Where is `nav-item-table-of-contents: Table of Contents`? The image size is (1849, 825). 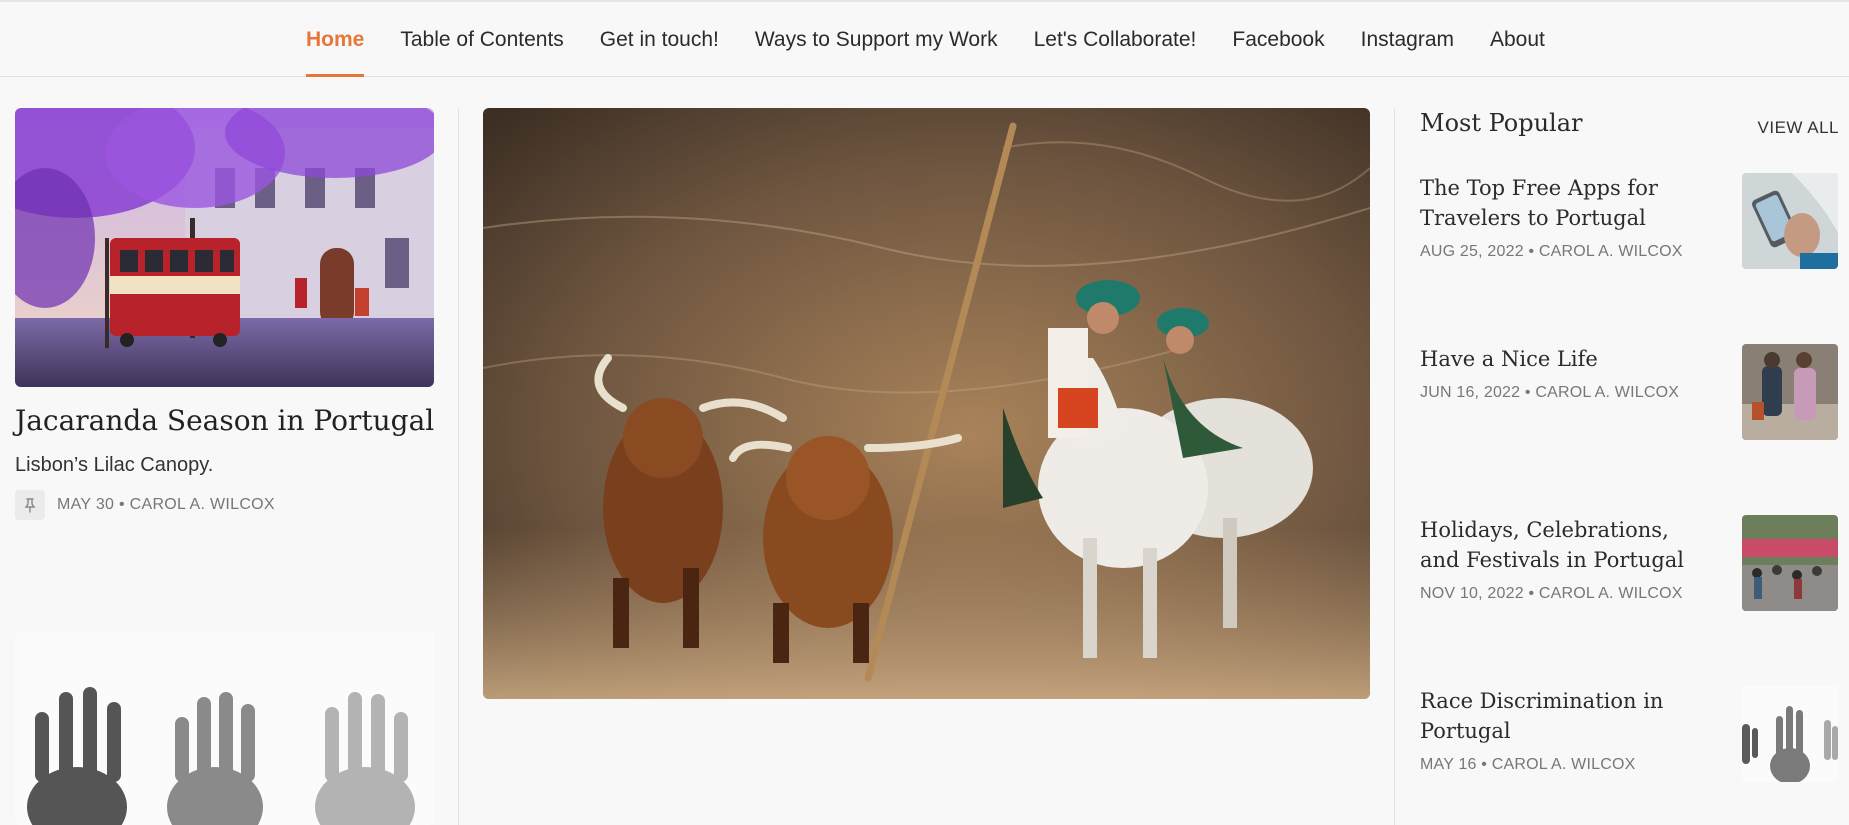 nav-item-table-of-contents: Table of Contents is located at coordinates (481, 39).